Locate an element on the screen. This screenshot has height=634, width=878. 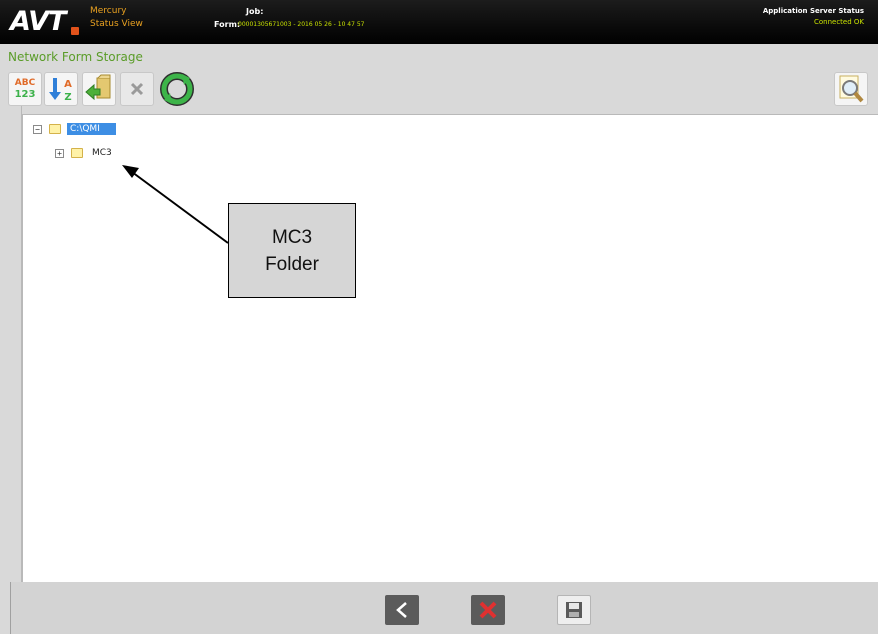
sort-az-icon: A Z is located at coordinates (60, 90).